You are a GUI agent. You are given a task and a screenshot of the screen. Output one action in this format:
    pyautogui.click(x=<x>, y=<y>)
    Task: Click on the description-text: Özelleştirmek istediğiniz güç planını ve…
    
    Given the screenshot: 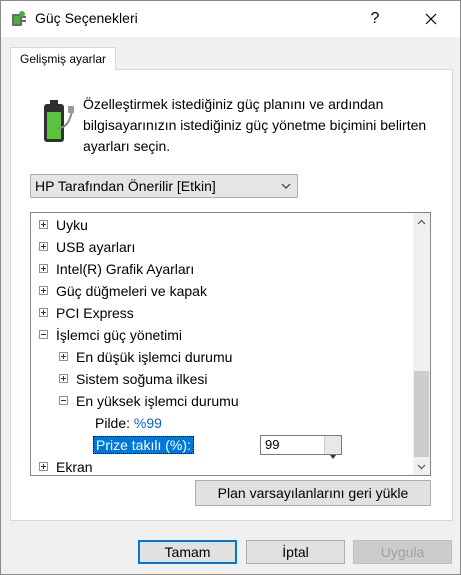 What is the action you would take?
    pyautogui.click(x=255, y=125)
    